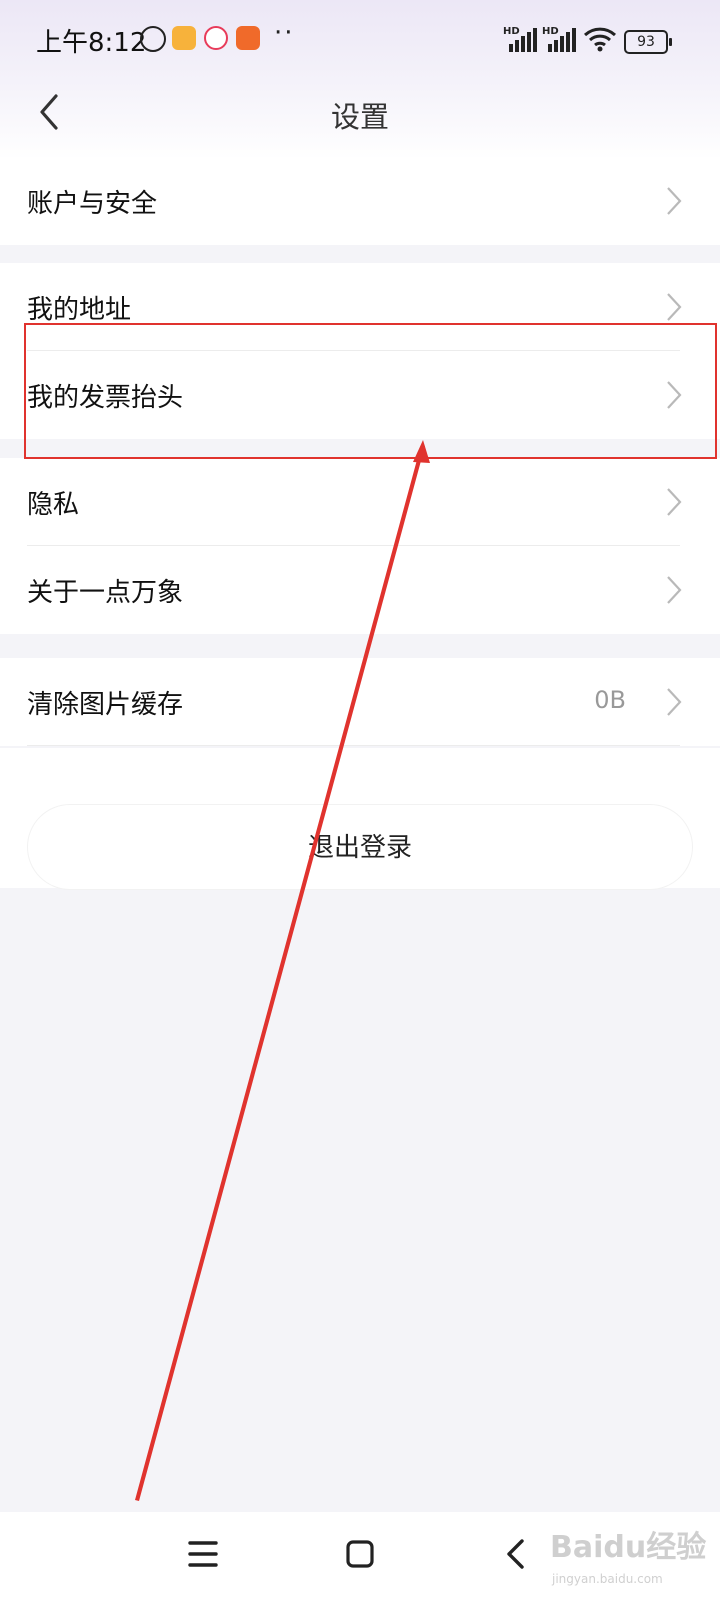 This screenshot has width=720, height=1600. I want to click on video-app-icon, so click(216, 38).